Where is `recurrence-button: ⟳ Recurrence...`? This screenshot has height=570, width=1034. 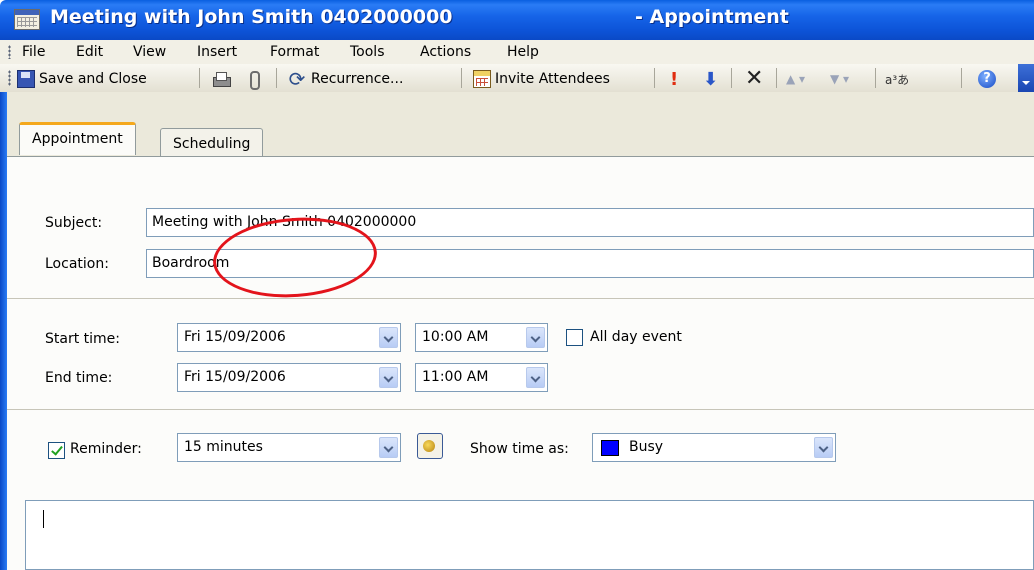 recurrence-button: ⟳ Recurrence... is located at coordinates (345, 79).